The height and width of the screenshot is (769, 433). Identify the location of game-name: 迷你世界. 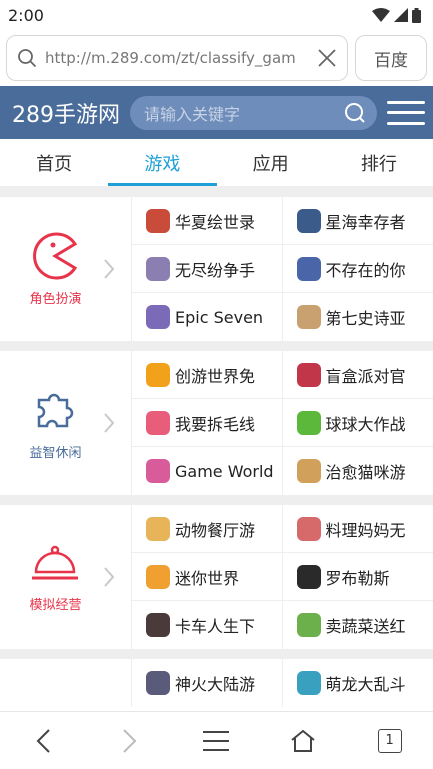
(207, 578).